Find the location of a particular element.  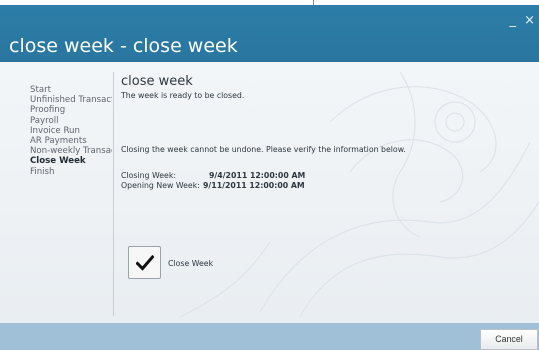

closing-week-value: 9/4/2011 12:00:00 AM is located at coordinates (257, 175).